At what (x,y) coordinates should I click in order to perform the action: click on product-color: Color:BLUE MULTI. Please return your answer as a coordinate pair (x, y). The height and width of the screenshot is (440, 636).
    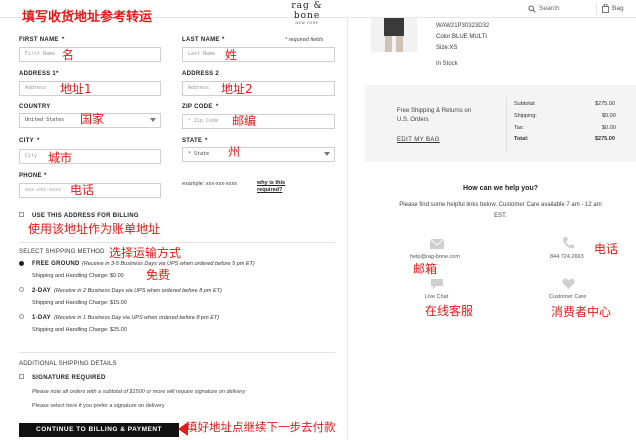
    Looking at the image, I should click on (461, 37).